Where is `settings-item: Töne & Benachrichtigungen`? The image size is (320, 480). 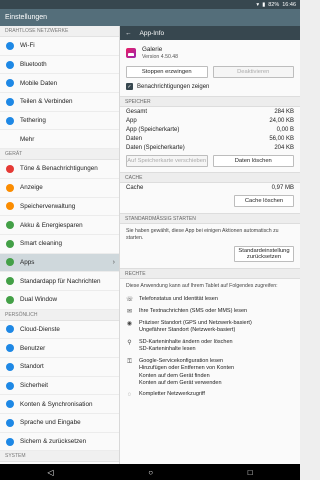
settings-item: Töne & Benachrichtigungen is located at coordinates (59, 169).